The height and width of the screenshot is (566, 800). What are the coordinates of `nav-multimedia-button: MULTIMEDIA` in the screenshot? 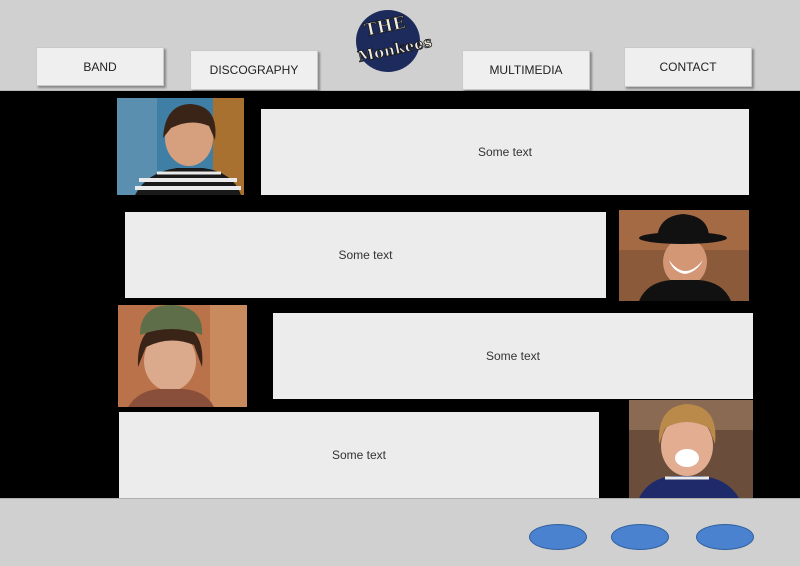 It's located at (526, 70).